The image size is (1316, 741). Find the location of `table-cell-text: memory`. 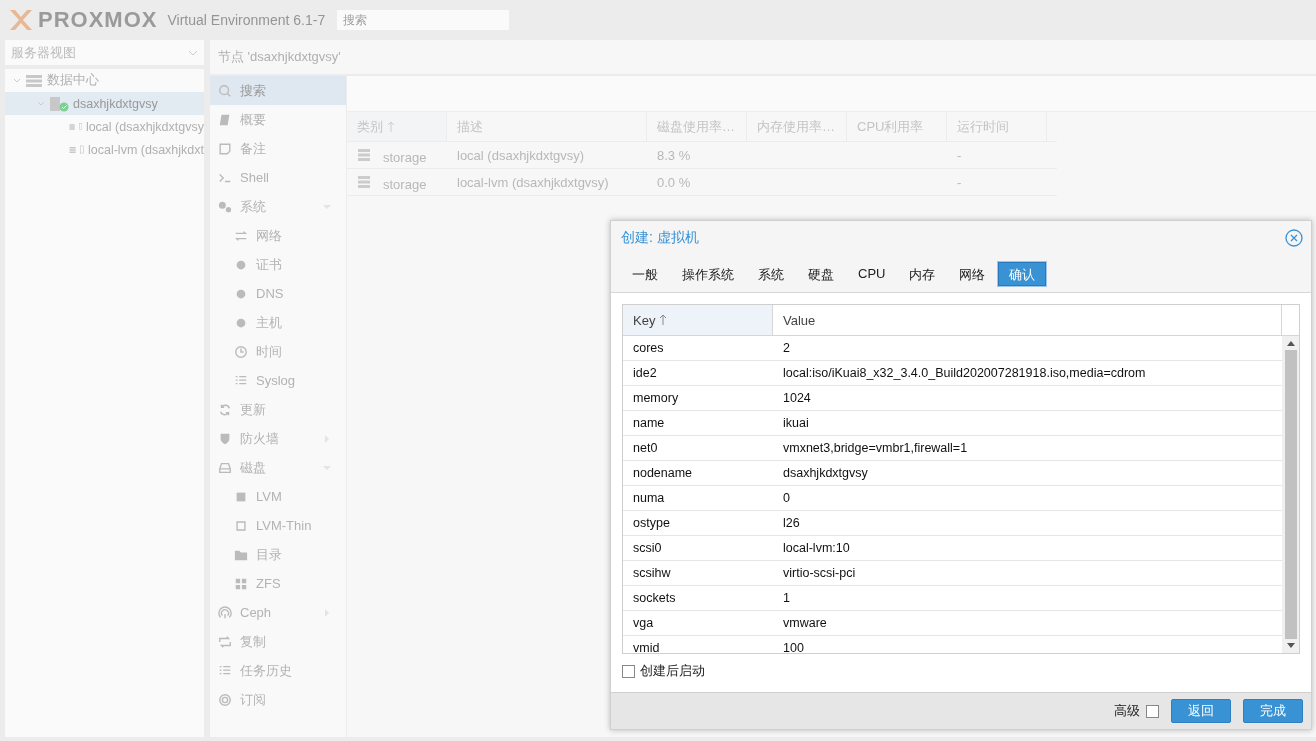

table-cell-text: memory is located at coordinates (656, 398).